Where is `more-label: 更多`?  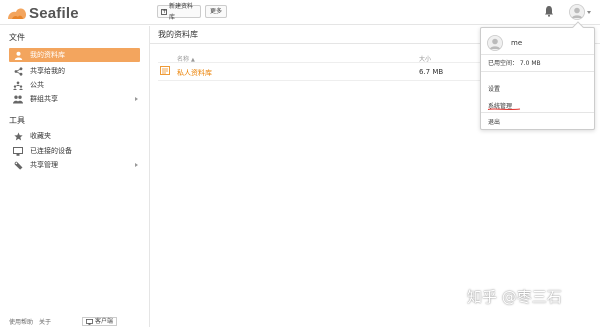 more-label: 更多 is located at coordinates (215, 11).